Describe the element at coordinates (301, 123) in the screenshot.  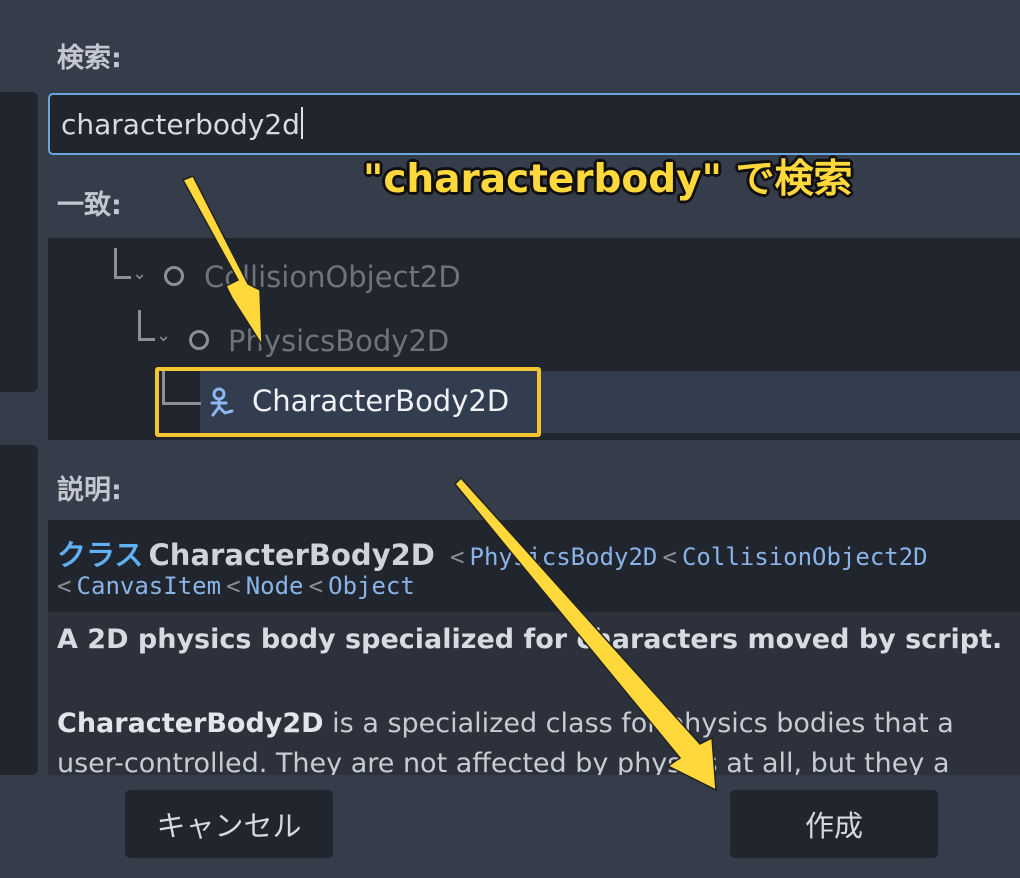
I see `text-caret` at that location.